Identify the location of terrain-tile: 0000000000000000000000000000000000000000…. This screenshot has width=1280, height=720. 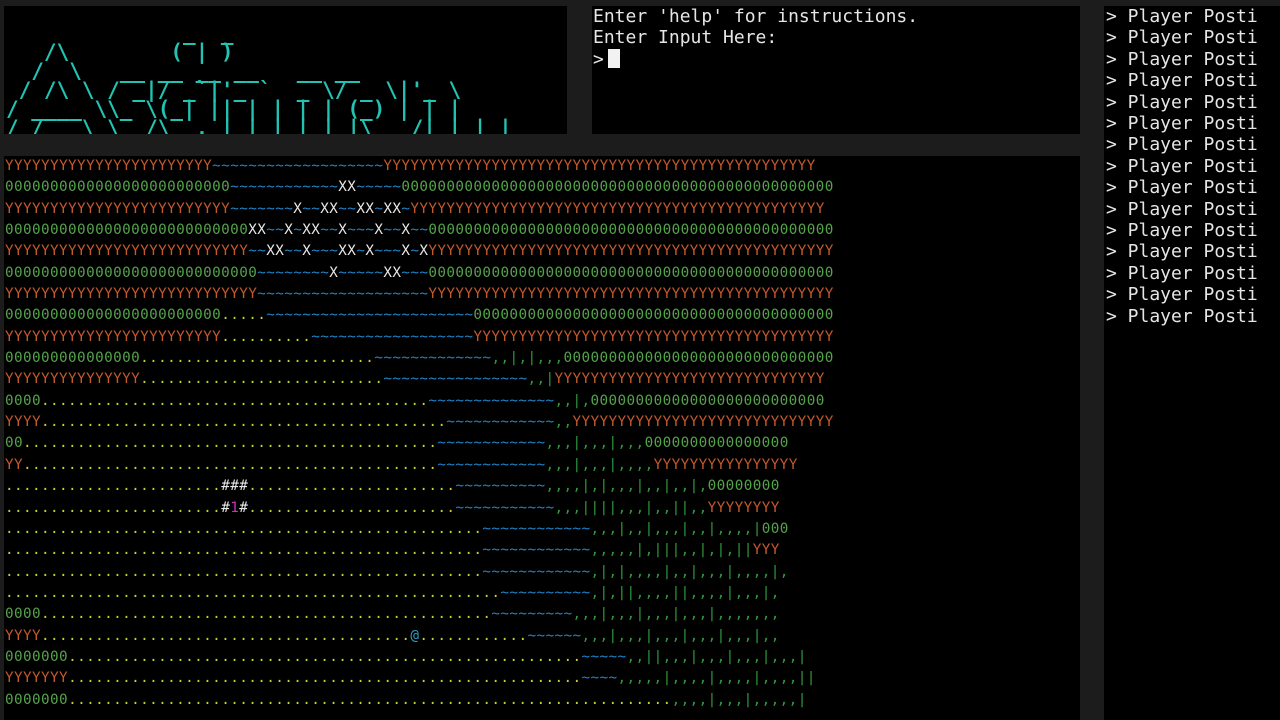
(631, 272).